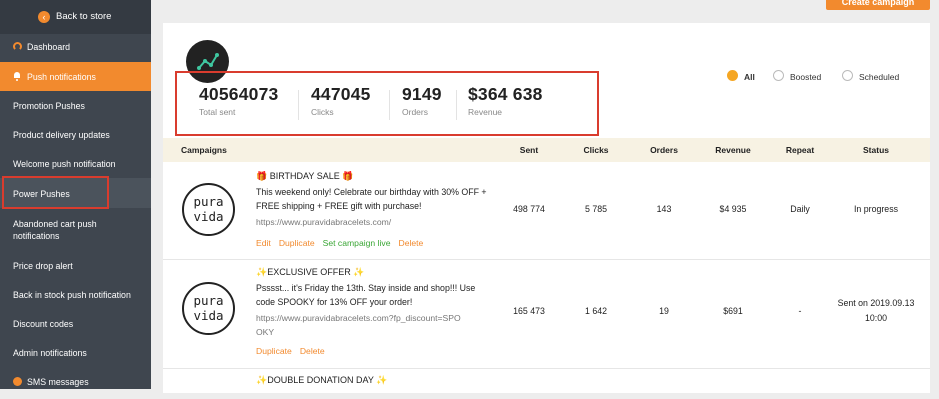 This screenshot has width=939, height=399. Describe the element at coordinates (596, 311) in the screenshot. I see `cell-clicks: 1 642` at that location.